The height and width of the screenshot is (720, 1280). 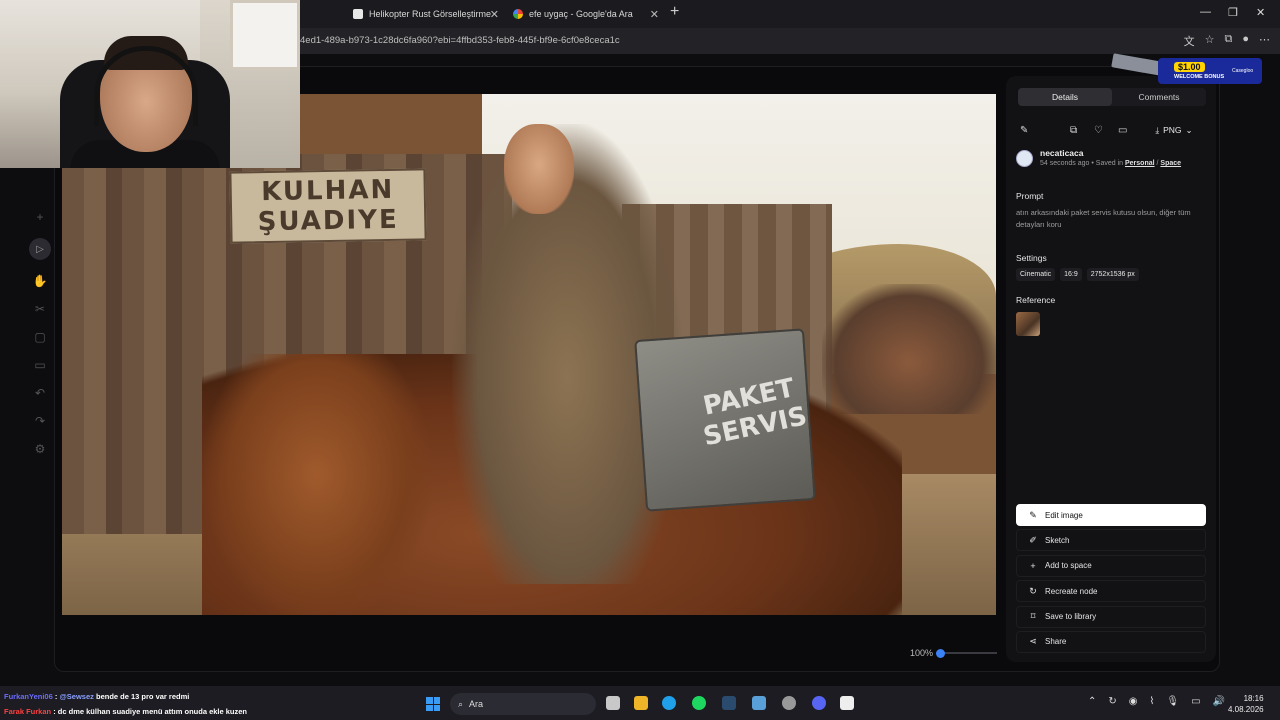 I want to click on chevron-down-icon: ⌄, so click(x=1189, y=129).